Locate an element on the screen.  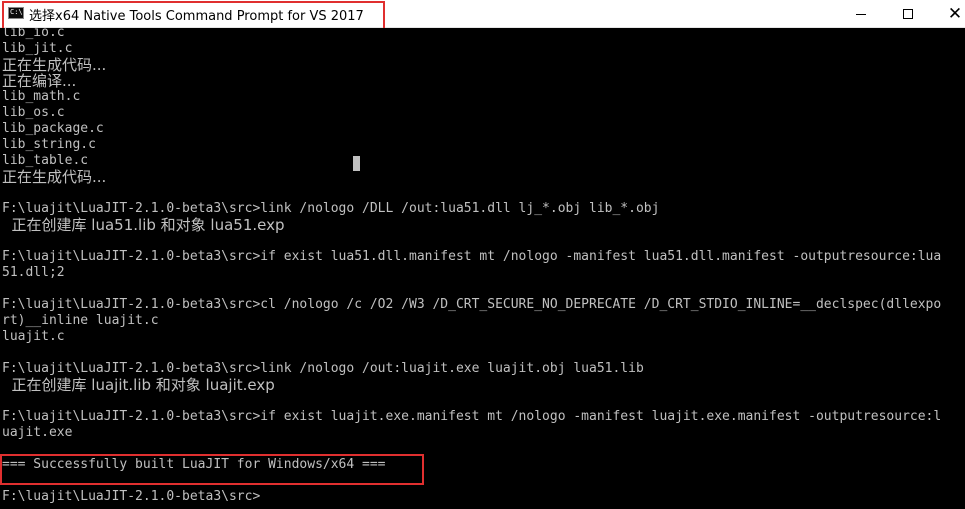
command-prompt-line: F:\luajit\LuaJIT-2.1.0-beta3\src> is located at coordinates (131, 497).